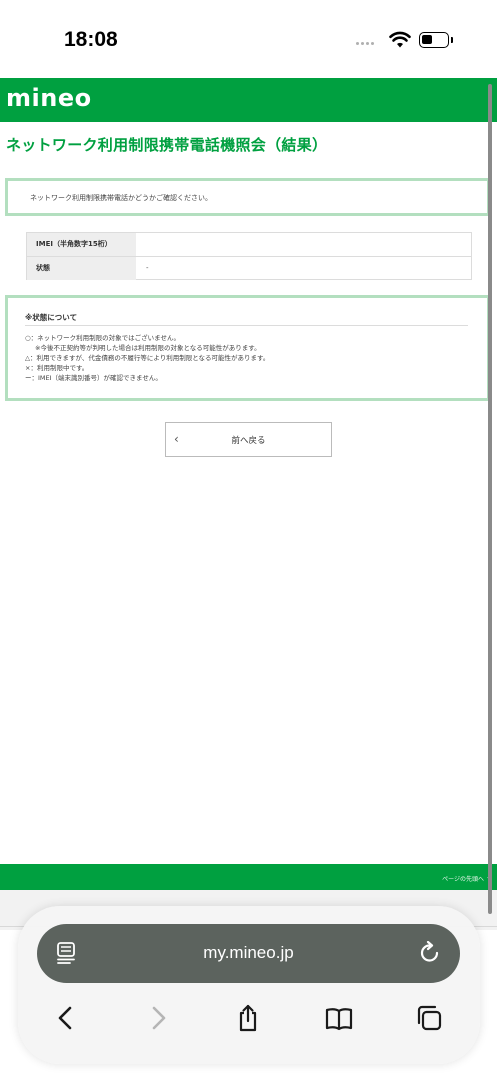 This screenshot has height=1080, width=497. Describe the element at coordinates (466, 878) in the screenshot. I see `page-top-link: ページの先頭へ ↑` at that location.